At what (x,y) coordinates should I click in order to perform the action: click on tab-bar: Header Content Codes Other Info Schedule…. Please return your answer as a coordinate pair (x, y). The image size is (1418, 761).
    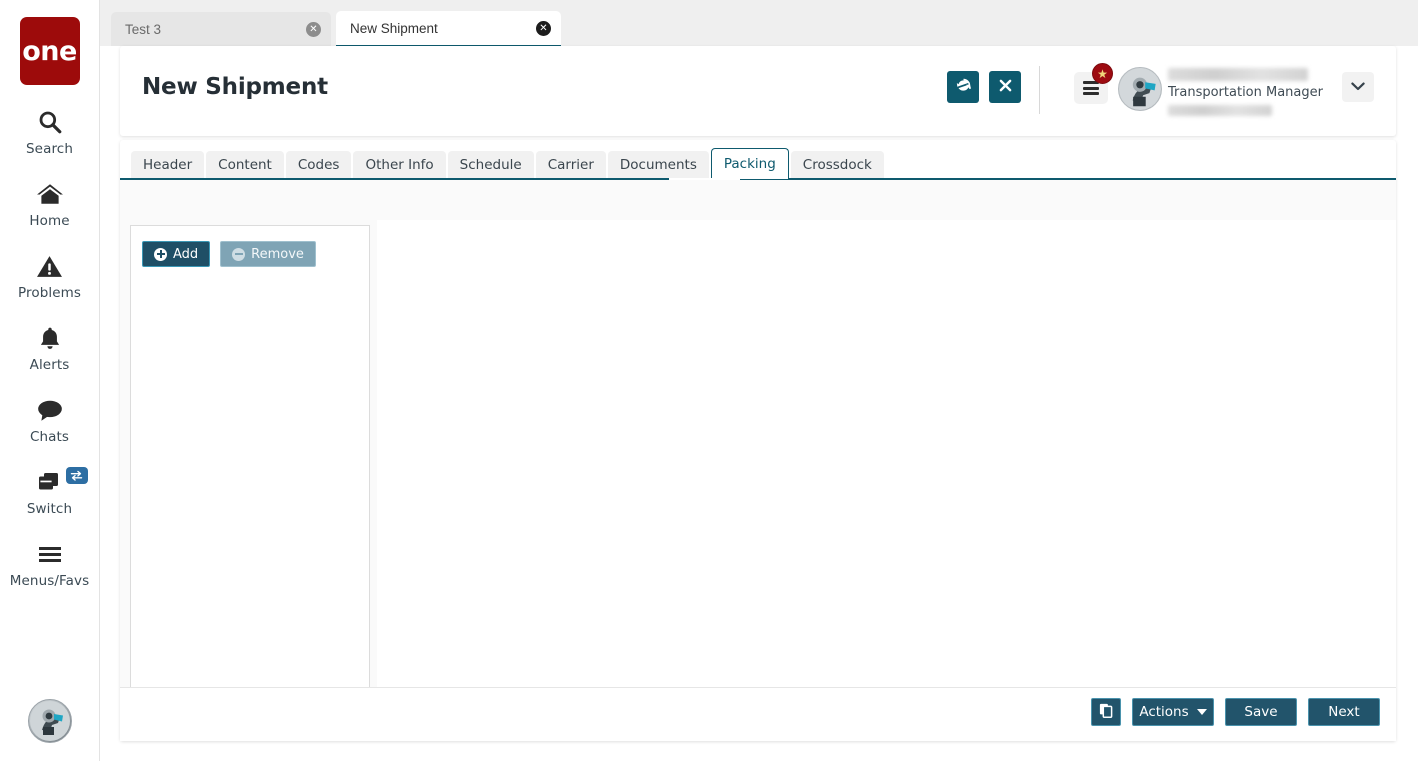
    Looking at the image, I should click on (758, 162).